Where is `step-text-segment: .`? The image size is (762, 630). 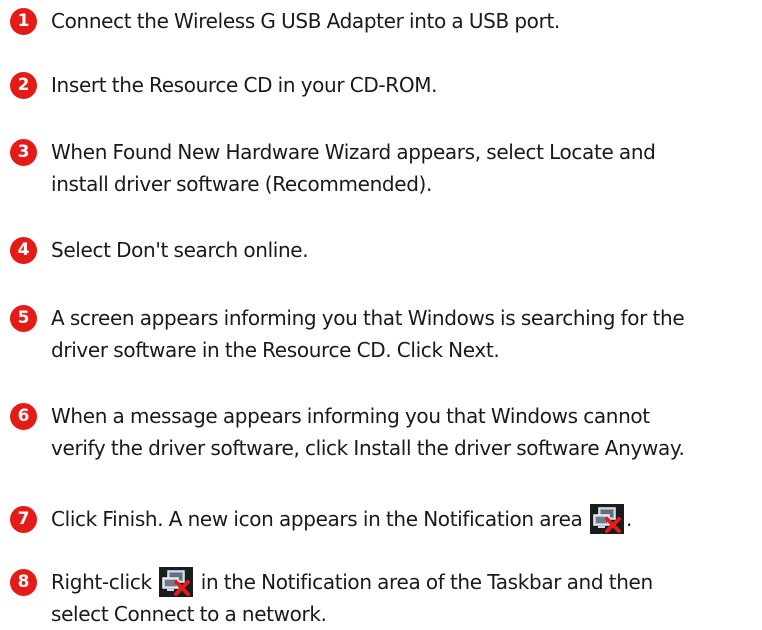
step-text-segment: . is located at coordinates (628, 519).